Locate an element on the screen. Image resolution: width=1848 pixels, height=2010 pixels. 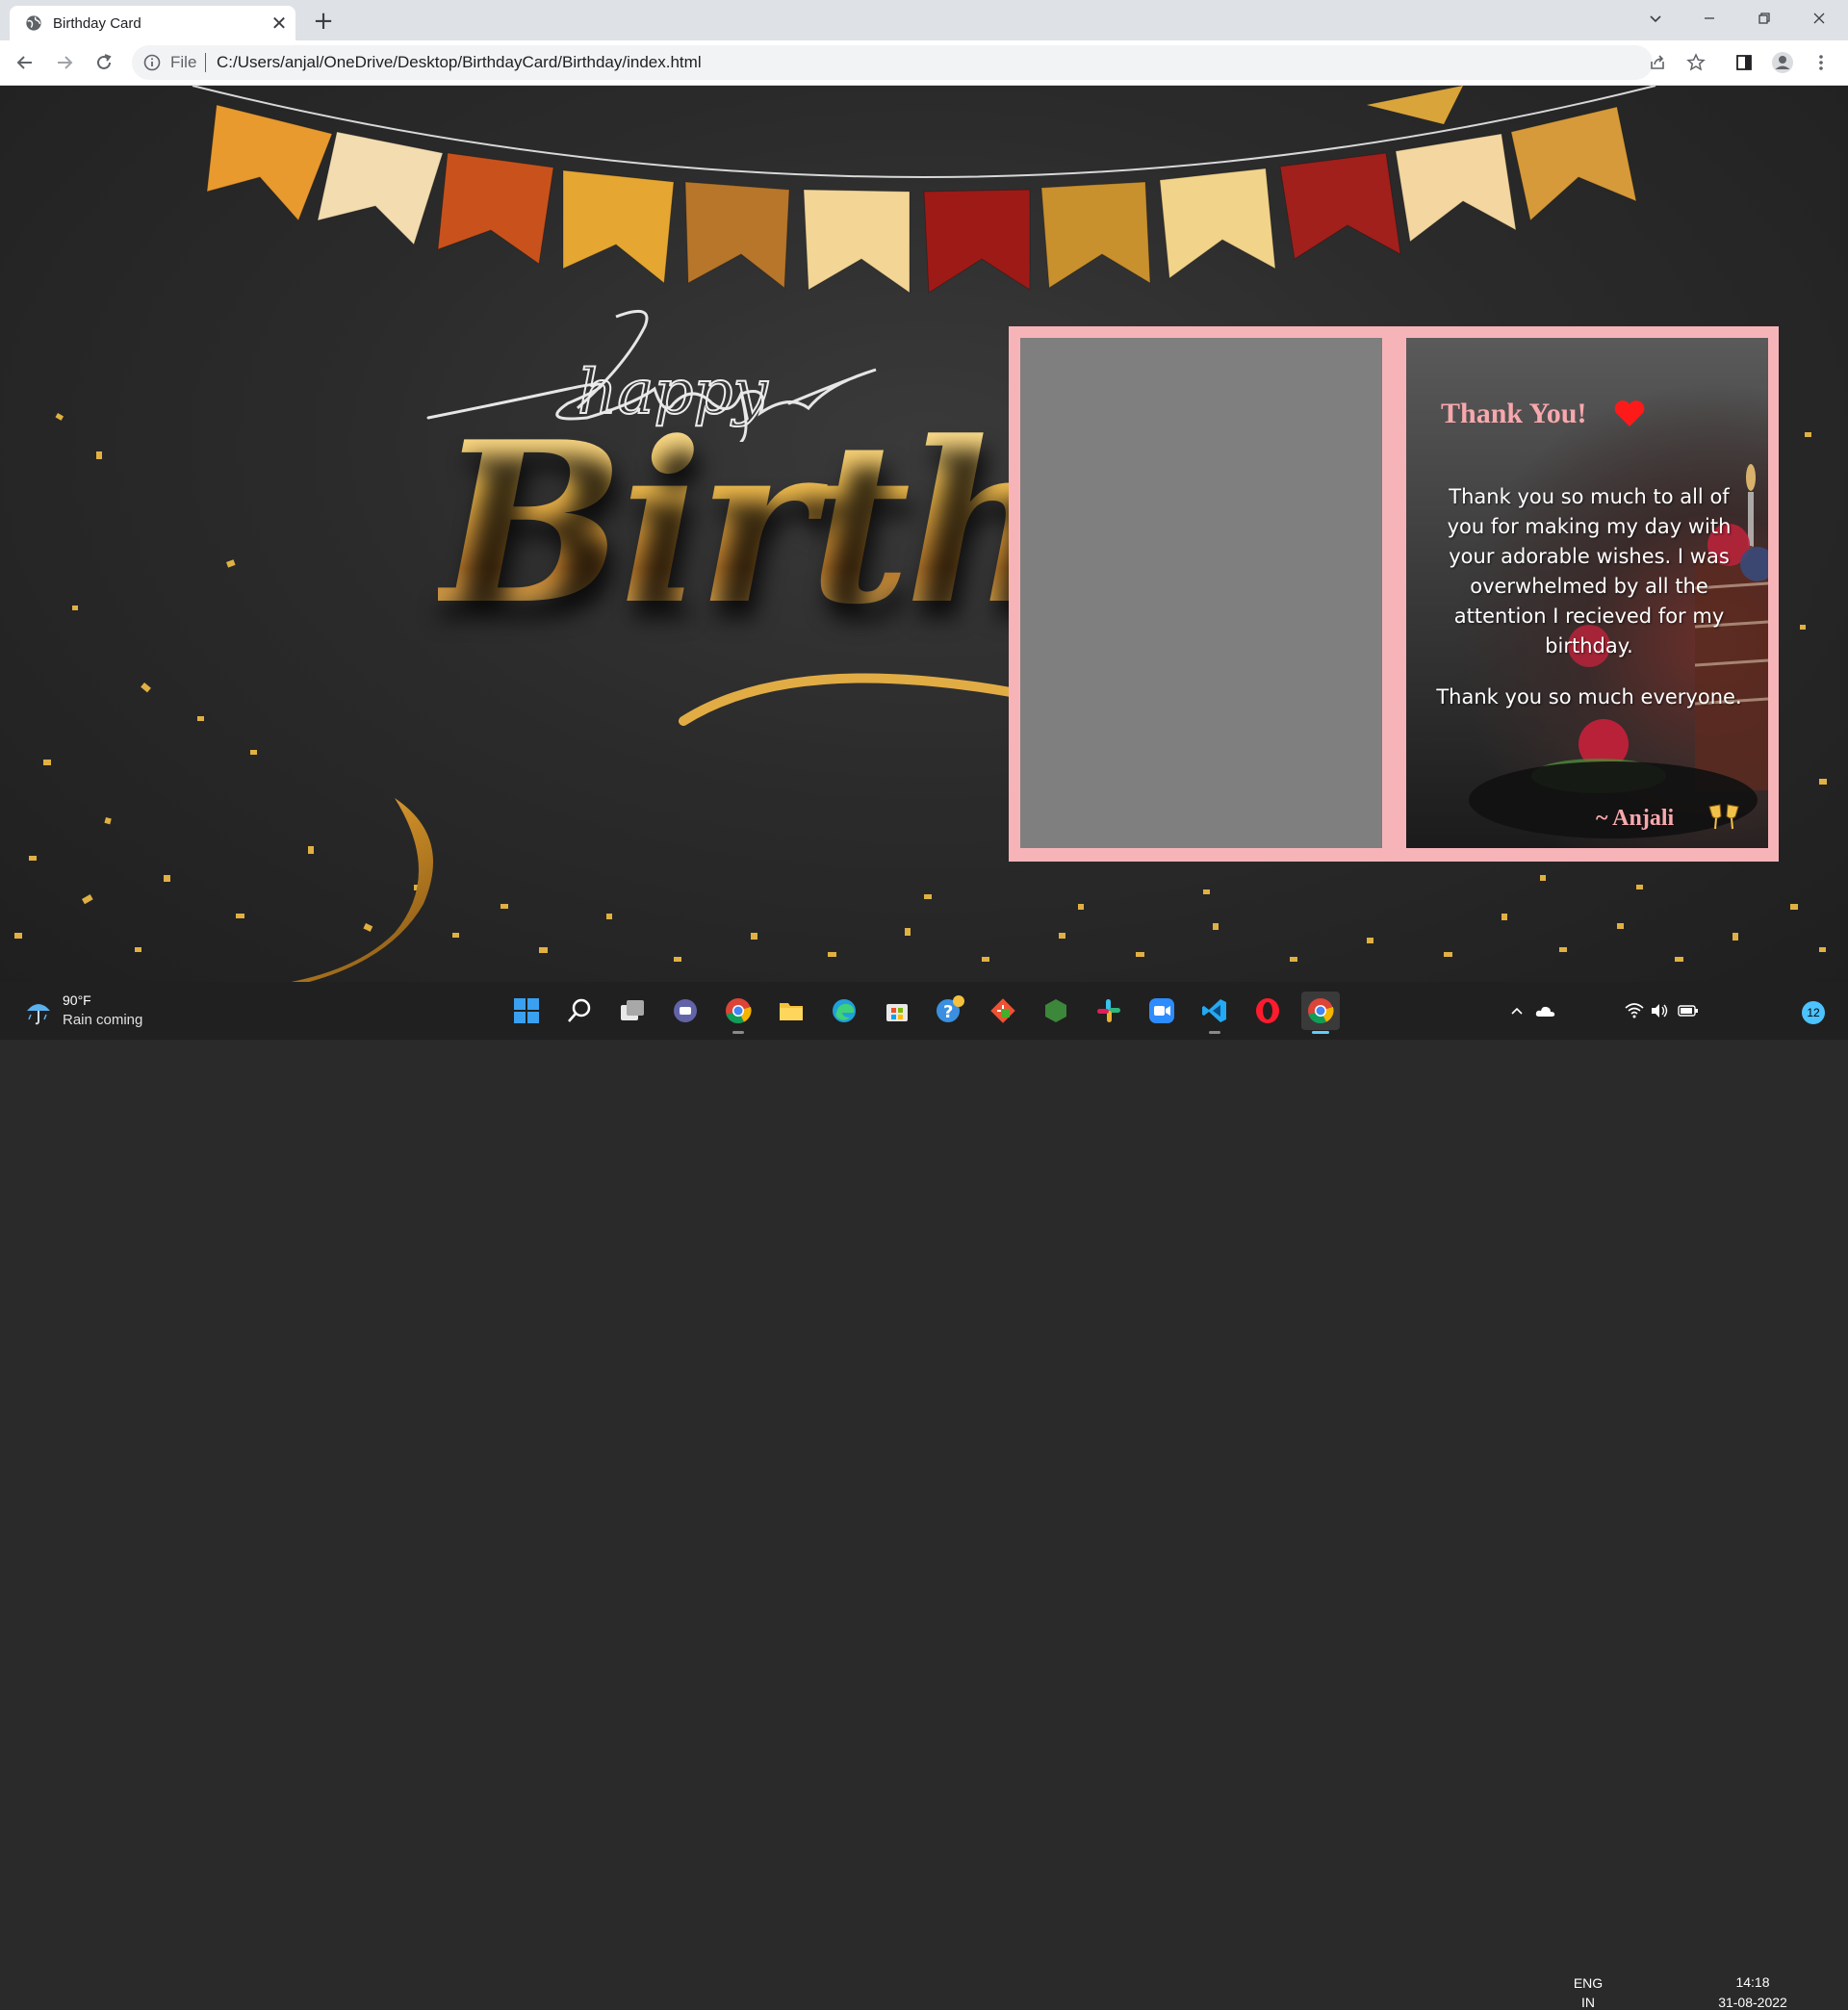
vscode-icon is located at coordinates (1214, 1013).